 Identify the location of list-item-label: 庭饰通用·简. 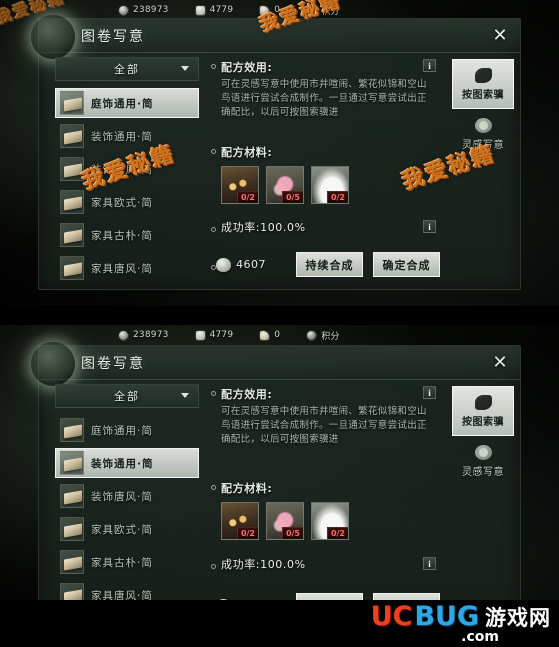
(122, 430).